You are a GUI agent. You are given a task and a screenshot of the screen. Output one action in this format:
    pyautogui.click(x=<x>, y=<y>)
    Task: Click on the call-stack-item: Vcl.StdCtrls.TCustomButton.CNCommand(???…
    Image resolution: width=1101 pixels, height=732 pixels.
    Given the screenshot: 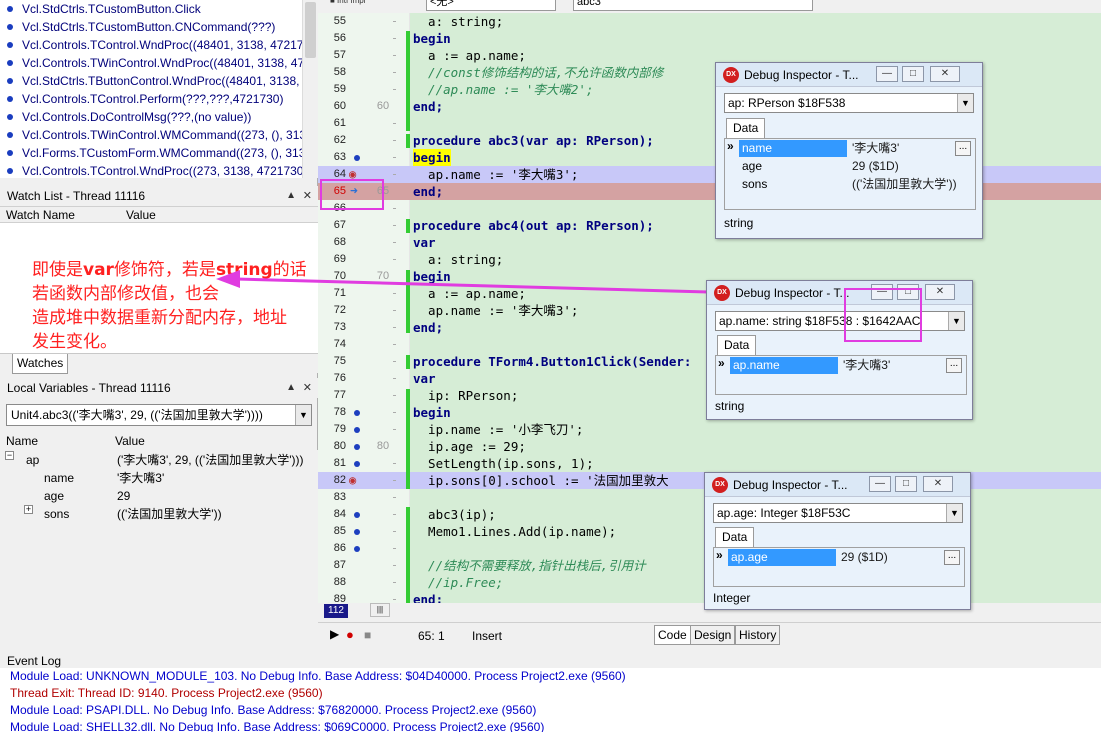 What is the action you would take?
    pyautogui.click(x=151, y=27)
    